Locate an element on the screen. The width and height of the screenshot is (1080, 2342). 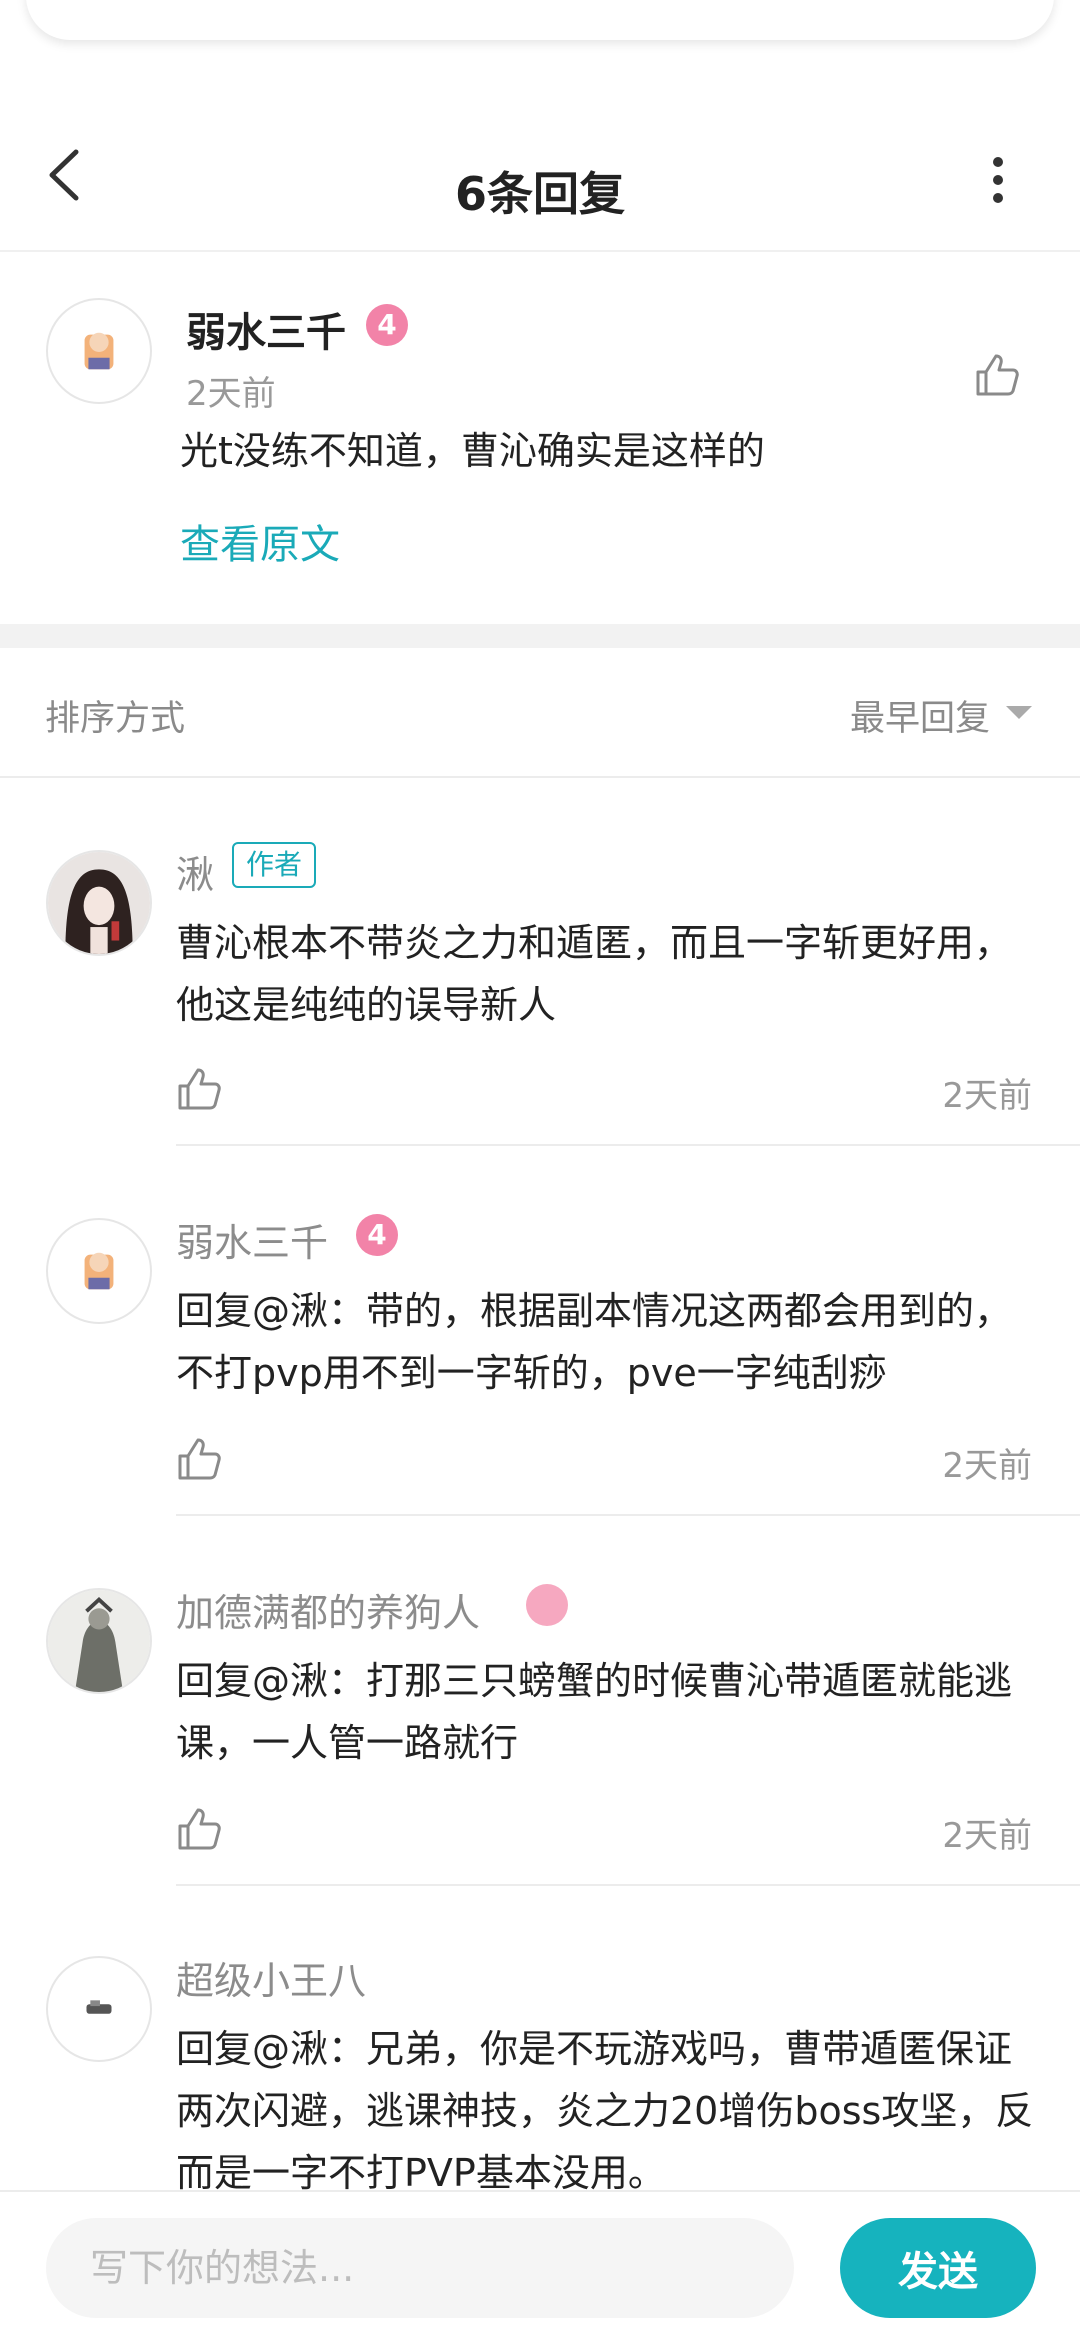
reply-text: 回复@湫：打那三只螃蟹的时候曹沁带遁匿就能逃课，一人管一路就行 is located at coordinates (594, 1712).